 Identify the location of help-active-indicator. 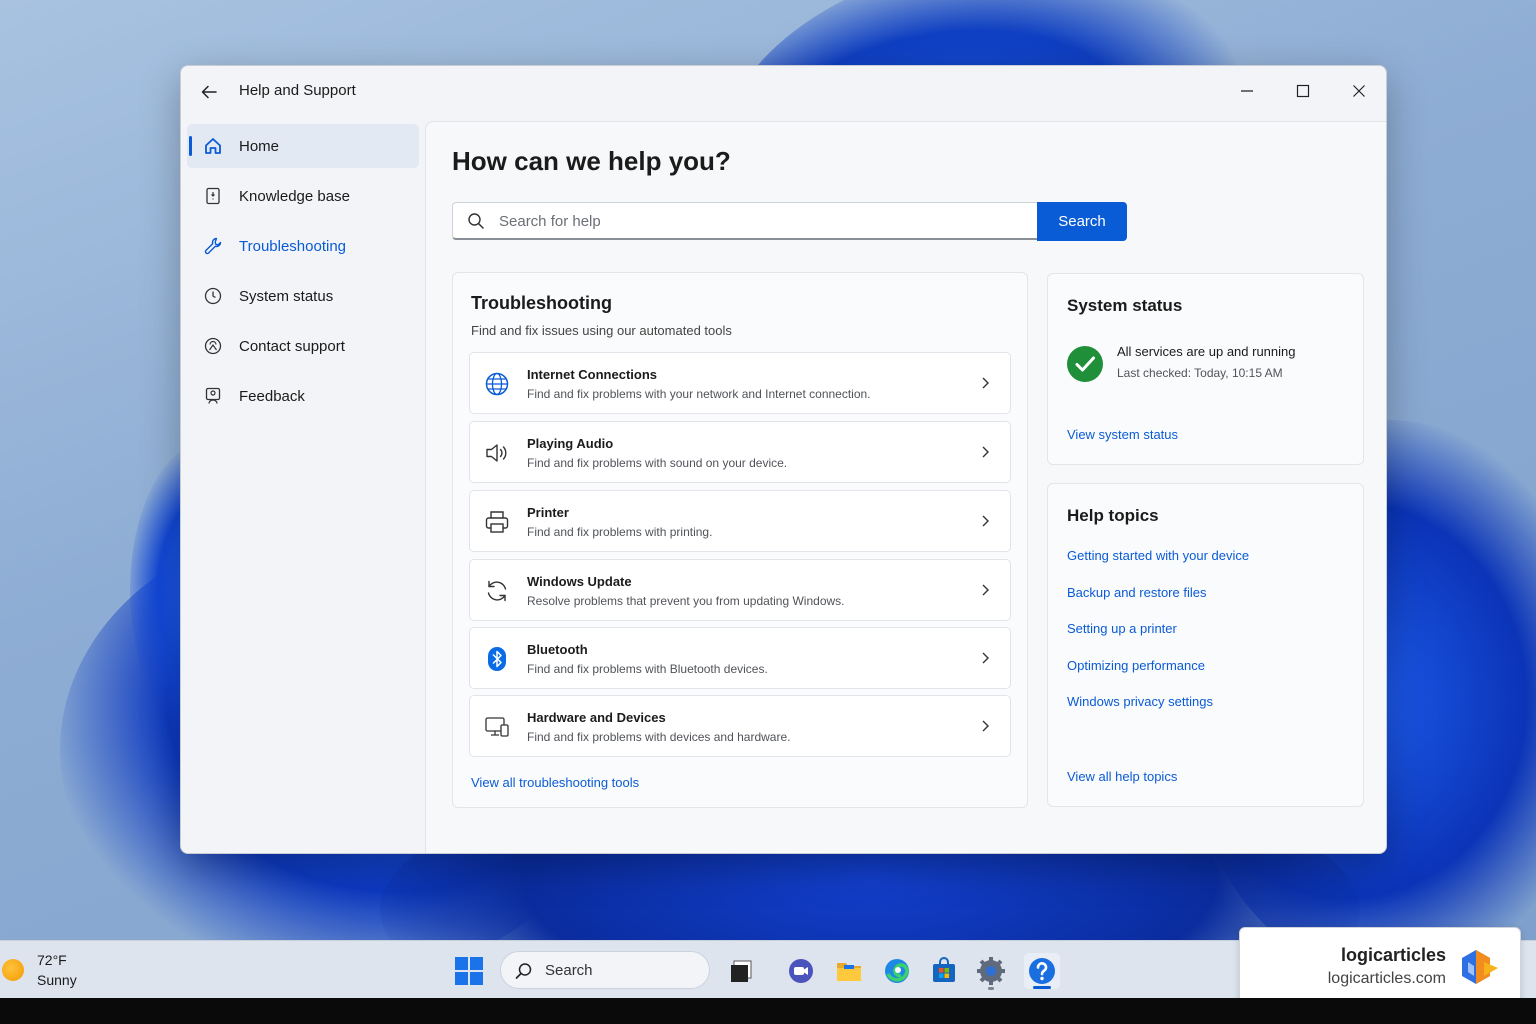
(1042, 987).